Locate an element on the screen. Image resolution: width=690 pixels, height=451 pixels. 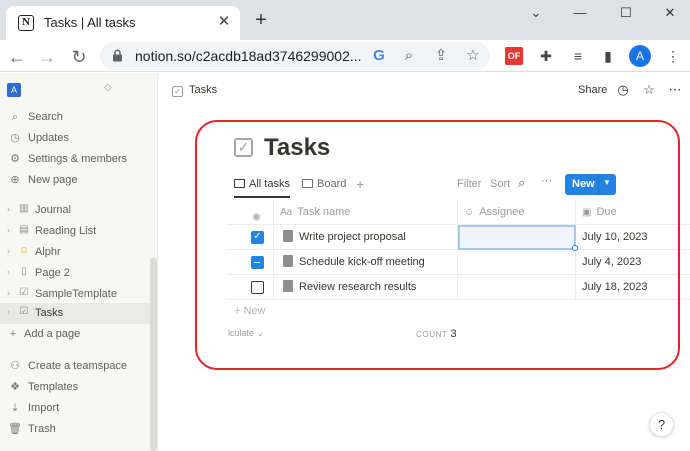
sidebar-item-updates: ◷ Updates is located at coordinates (75, 138).